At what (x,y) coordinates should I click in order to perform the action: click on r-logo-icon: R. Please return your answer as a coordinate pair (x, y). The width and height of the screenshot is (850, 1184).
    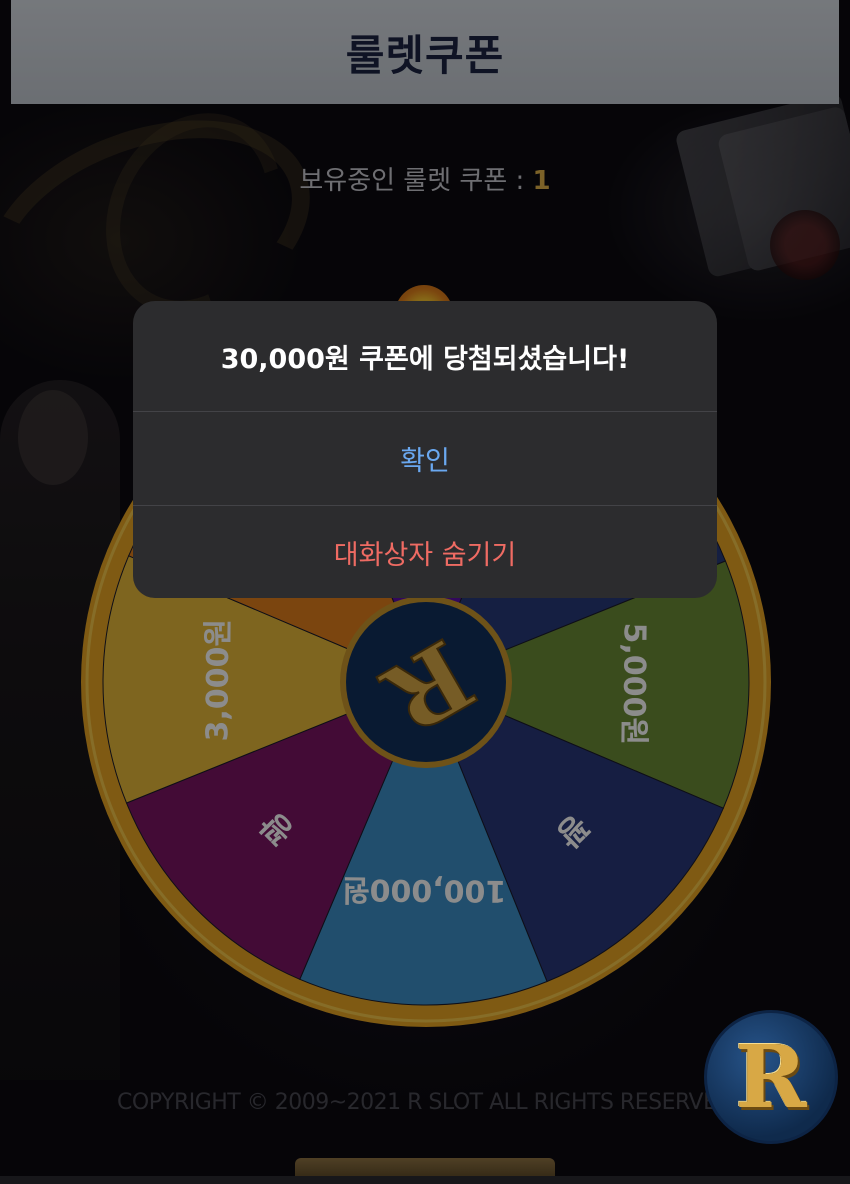
    Looking at the image, I should click on (771, 1077).